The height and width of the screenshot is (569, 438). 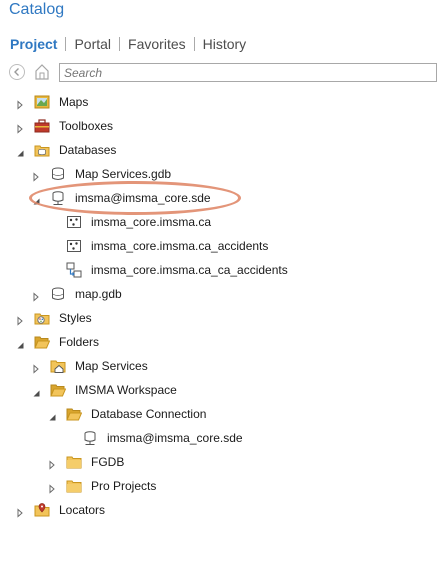 I want to click on tree-item-map-services-gdb: Map Services.gdb, so click(x=219, y=174).